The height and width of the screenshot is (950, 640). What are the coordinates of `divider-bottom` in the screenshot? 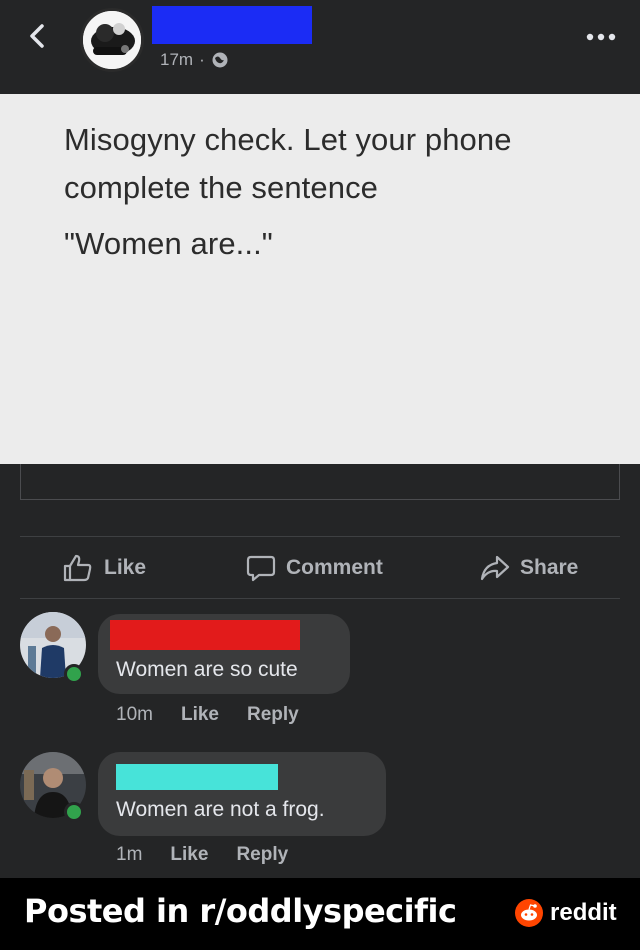 It's located at (320, 598).